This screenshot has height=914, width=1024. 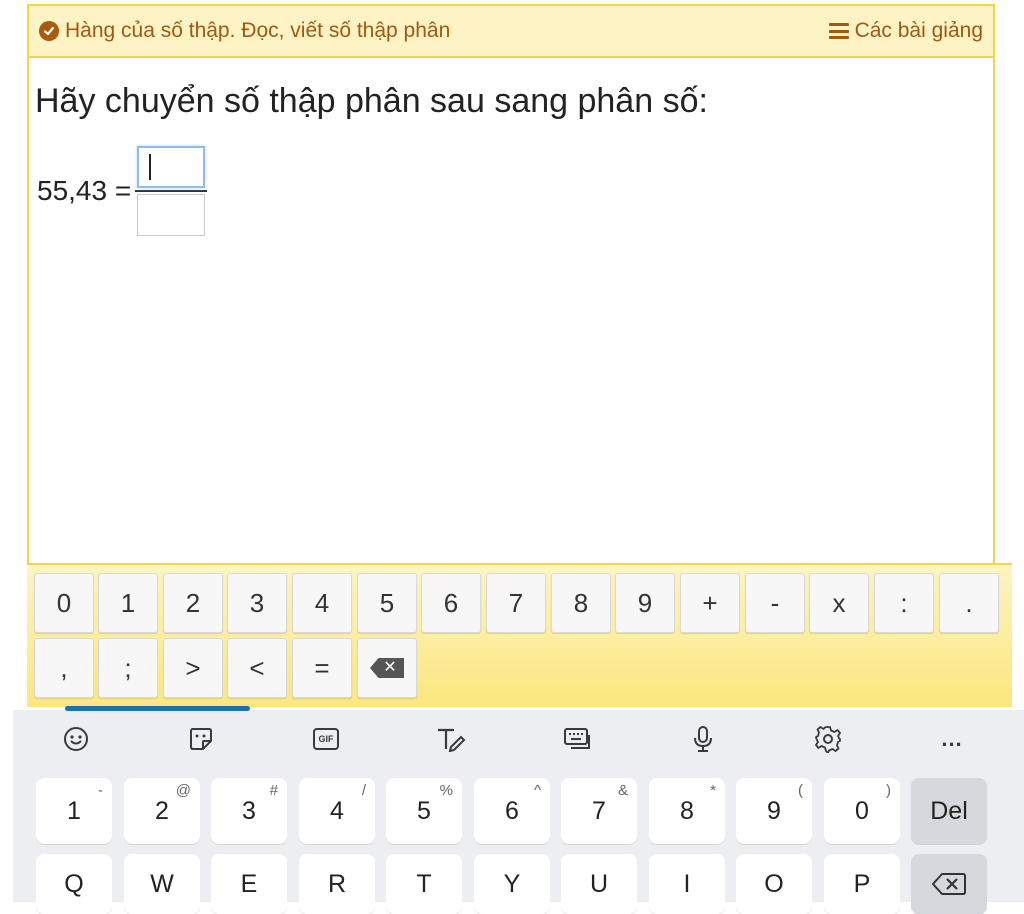 What do you see at coordinates (949, 811) in the screenshot?
I see `del-key: Del` at bounding box center [949, 811].